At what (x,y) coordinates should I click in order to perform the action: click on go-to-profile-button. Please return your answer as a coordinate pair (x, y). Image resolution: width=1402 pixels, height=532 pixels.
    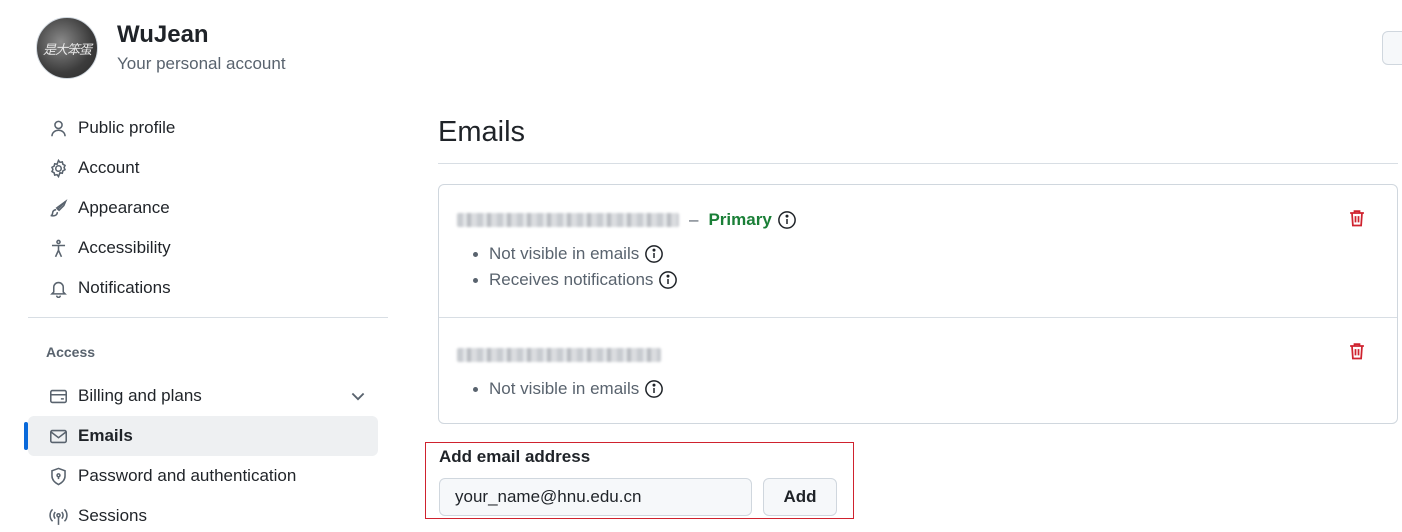
    Looking at the image, I should click on (1392, 48).